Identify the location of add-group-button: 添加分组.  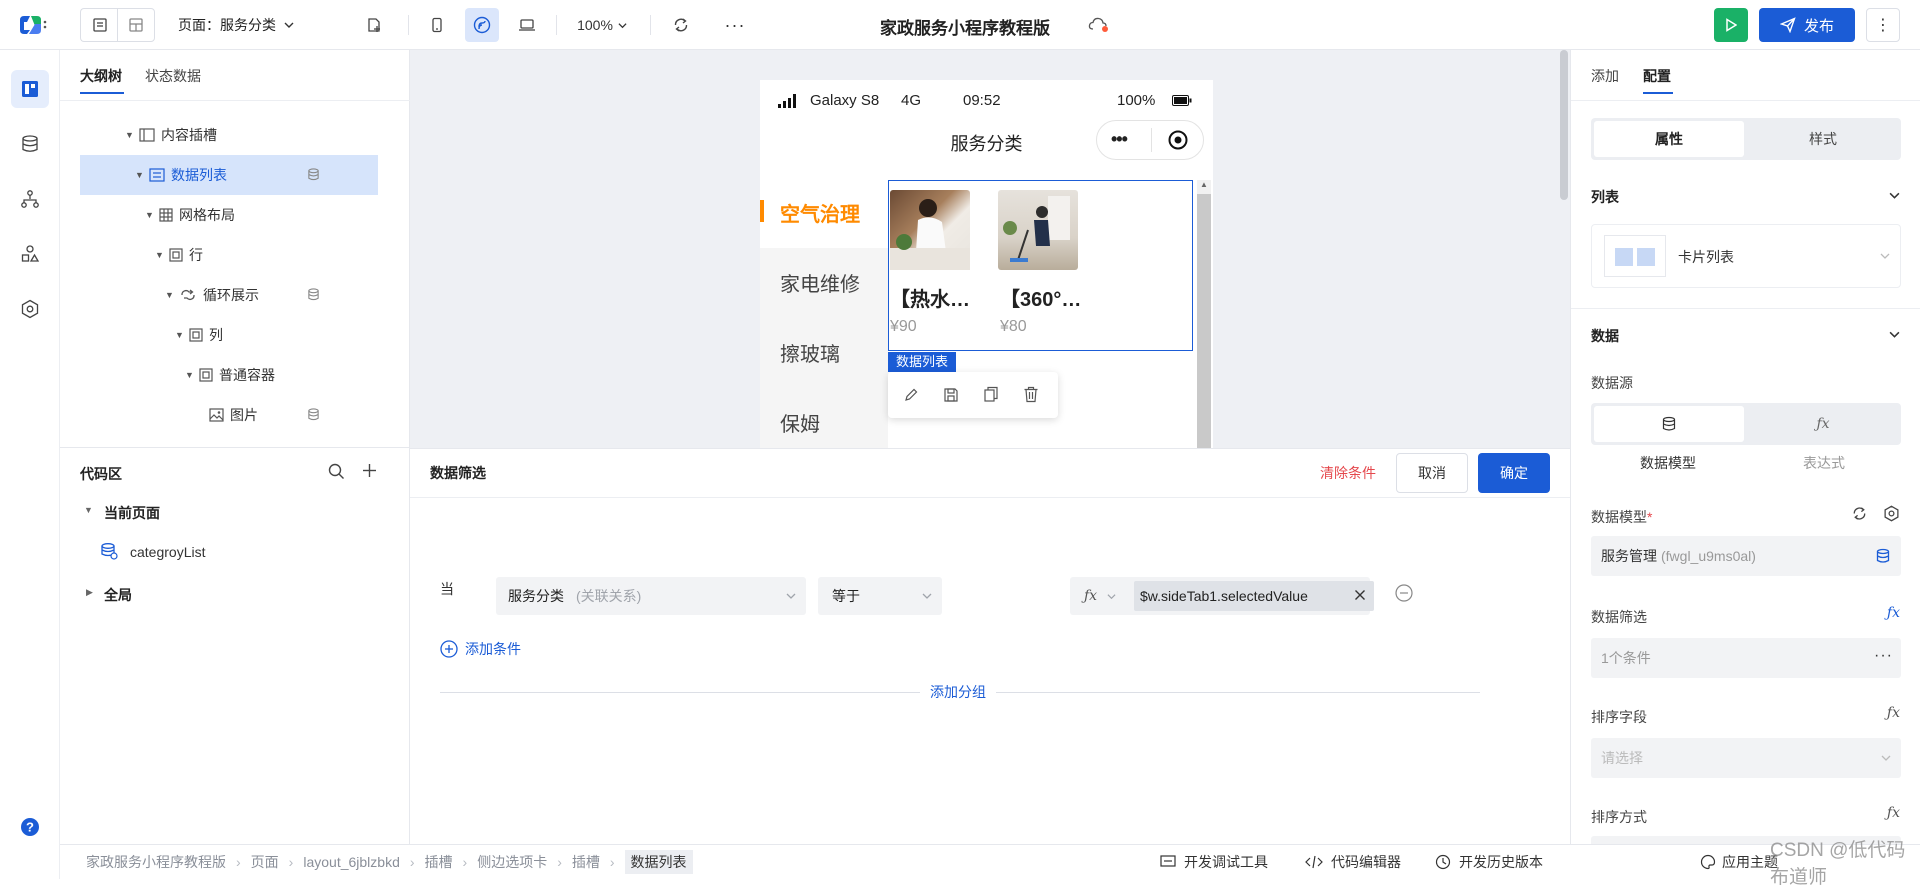
(958, 692).